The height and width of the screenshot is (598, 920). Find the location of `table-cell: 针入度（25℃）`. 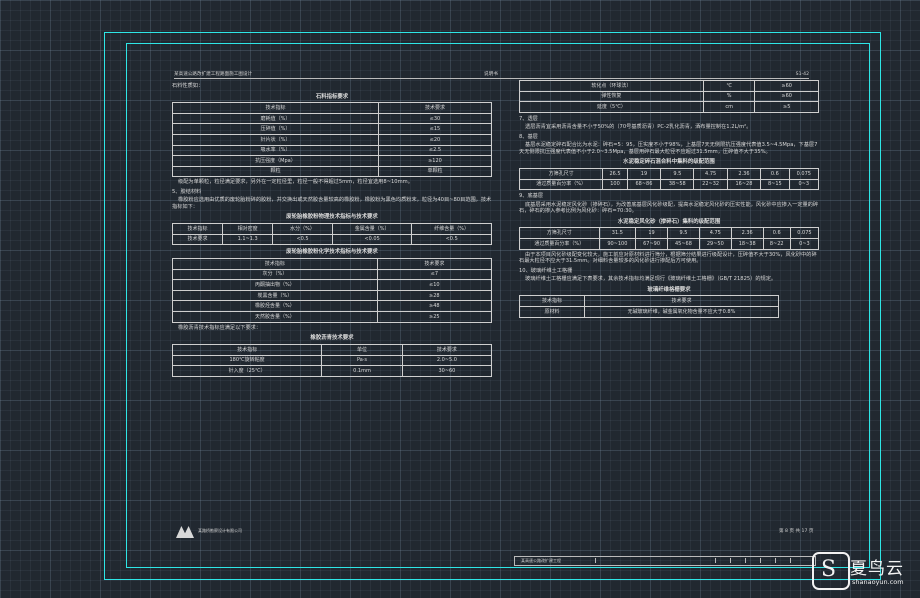

table-cell: 针入度（25℃） is located at coordinates (247, 371).